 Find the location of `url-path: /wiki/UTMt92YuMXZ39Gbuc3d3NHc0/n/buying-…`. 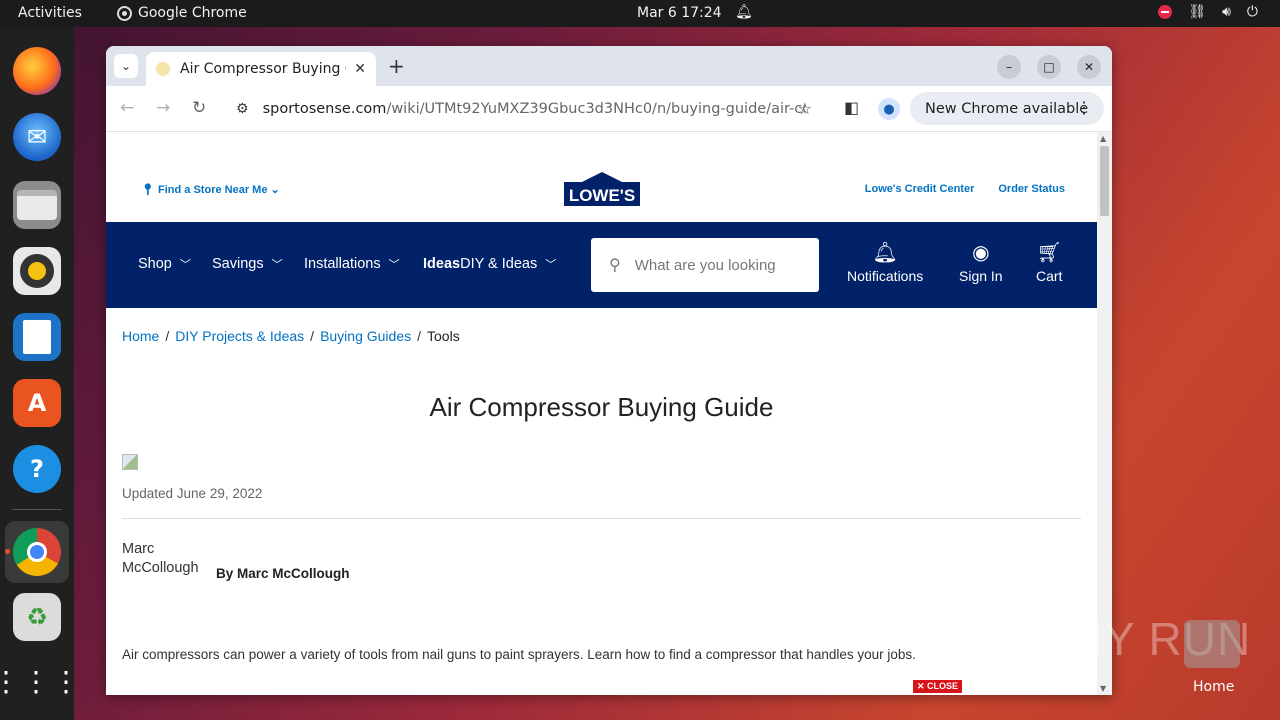

url-path: /wiki/UTMt92YuMXZ39Gbuc3d3NHc0/n/buying-… is located at coordinates (596, 109).